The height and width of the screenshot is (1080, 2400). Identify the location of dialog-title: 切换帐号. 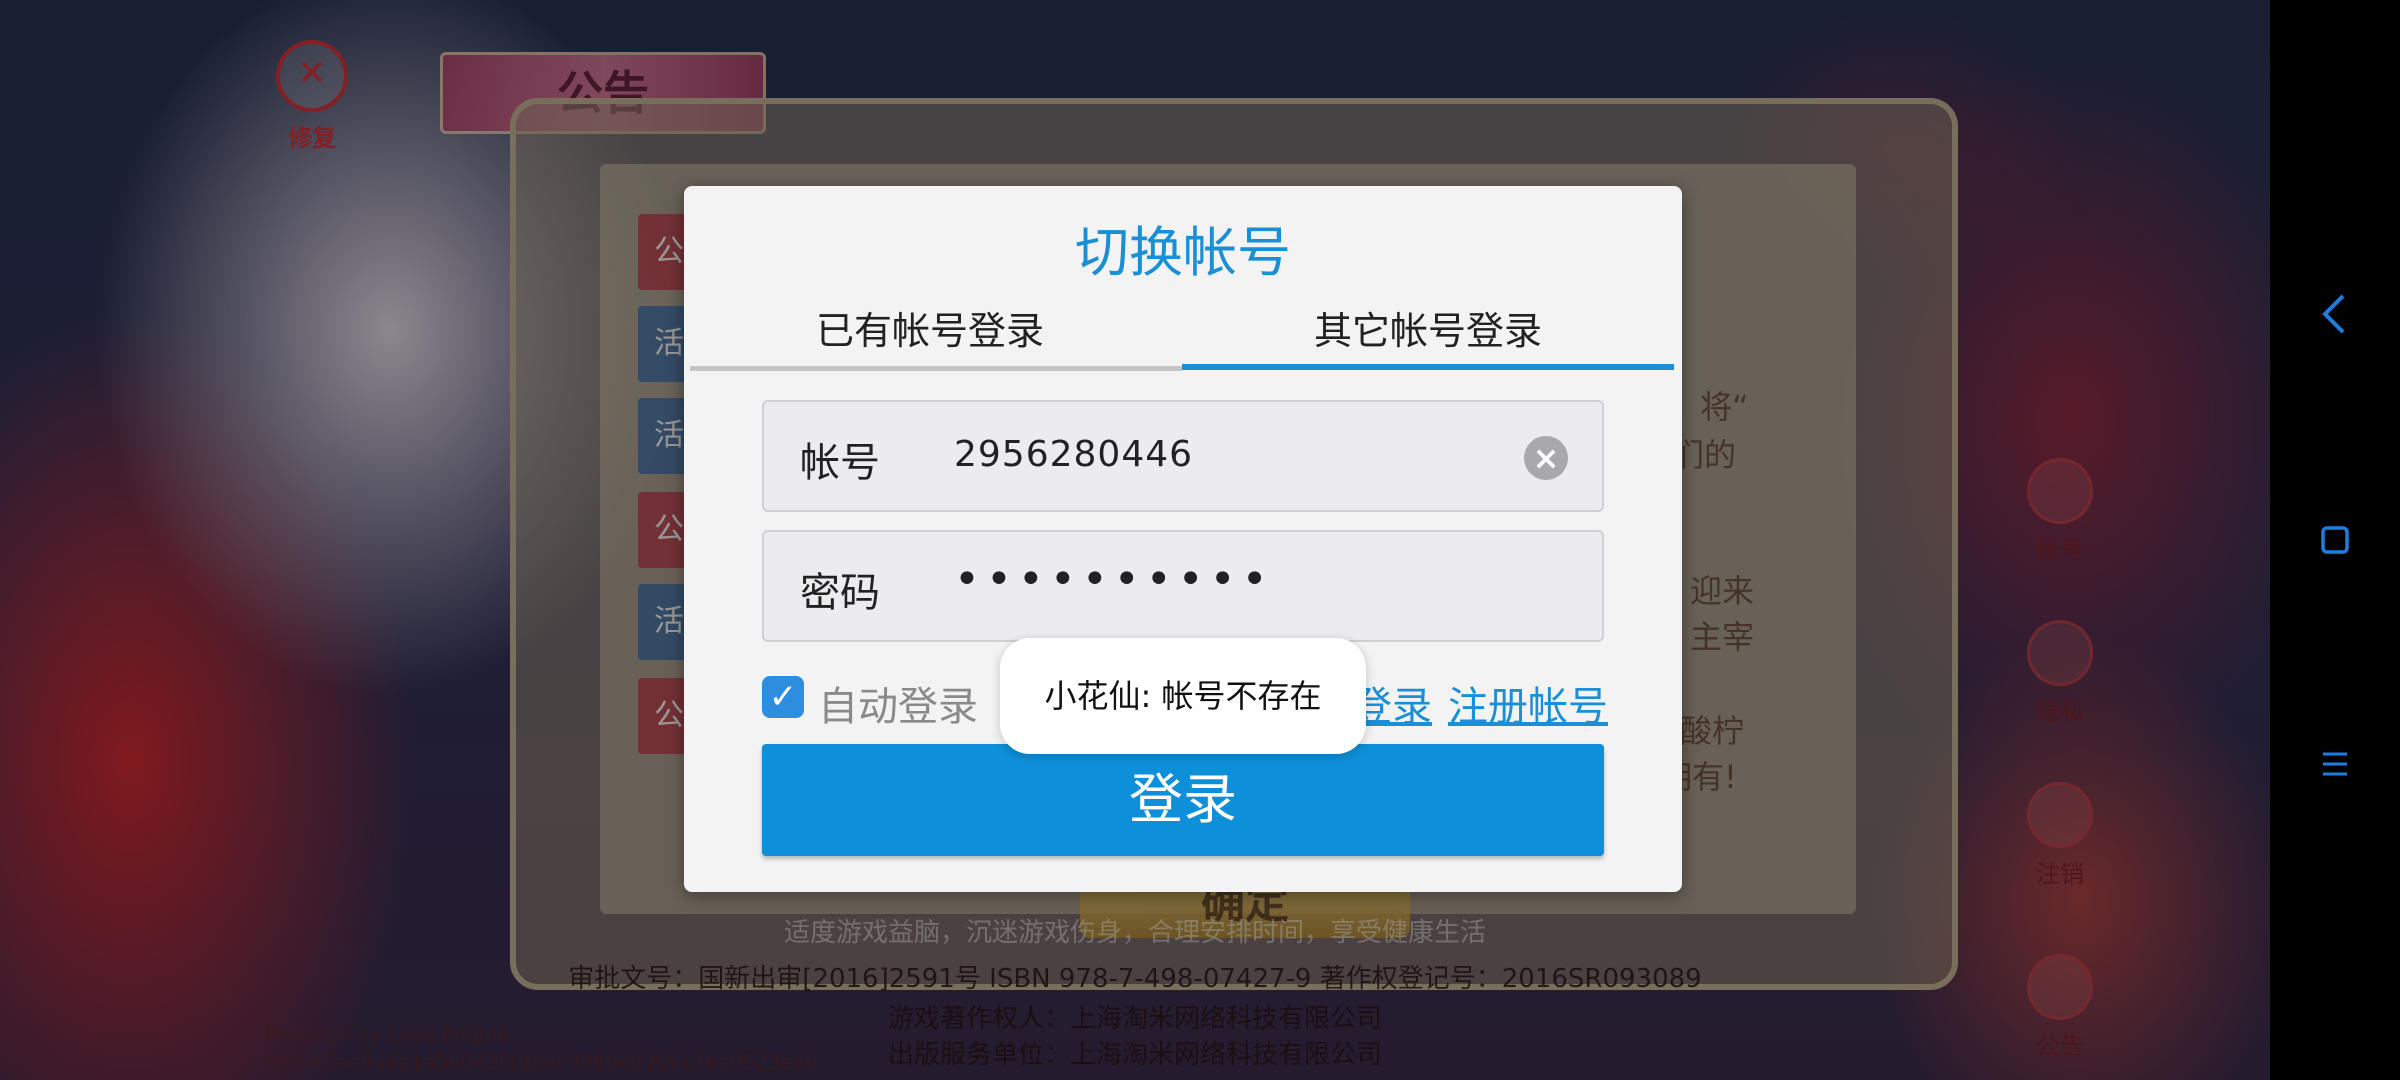
(1183, 252).